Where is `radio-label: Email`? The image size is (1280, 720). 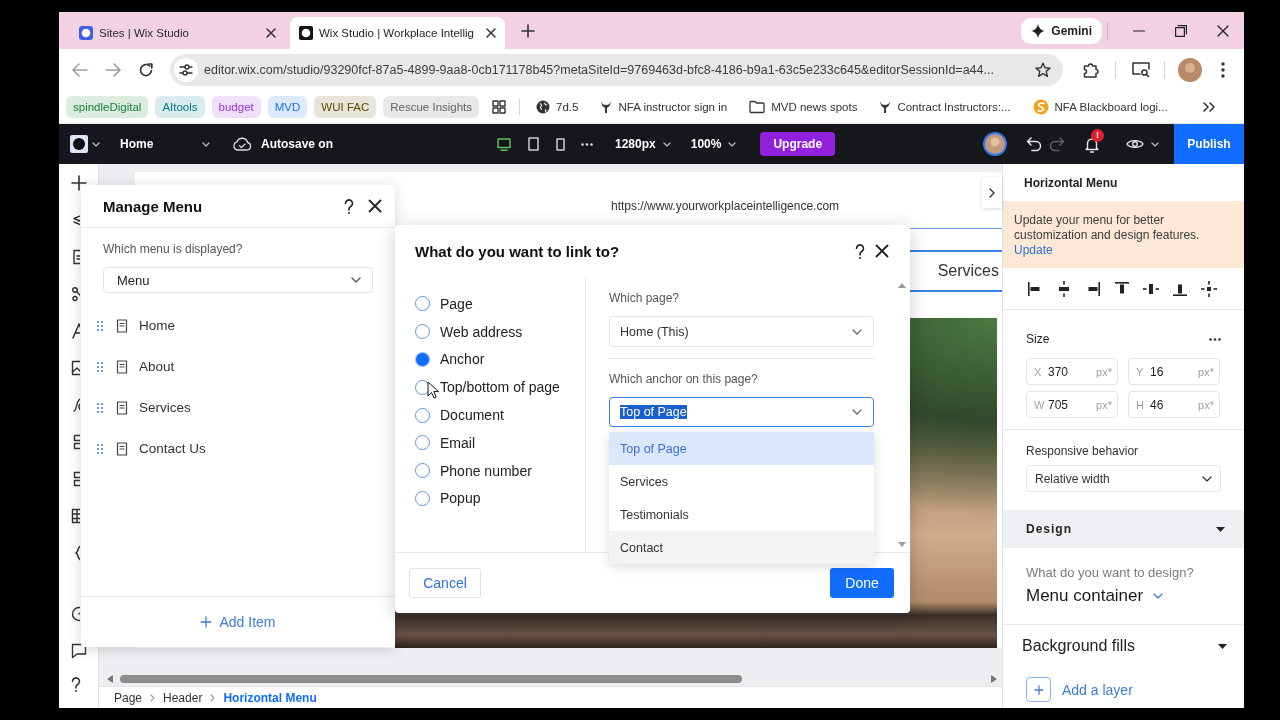 radio-label: Email is located at coordinates (457, 442).